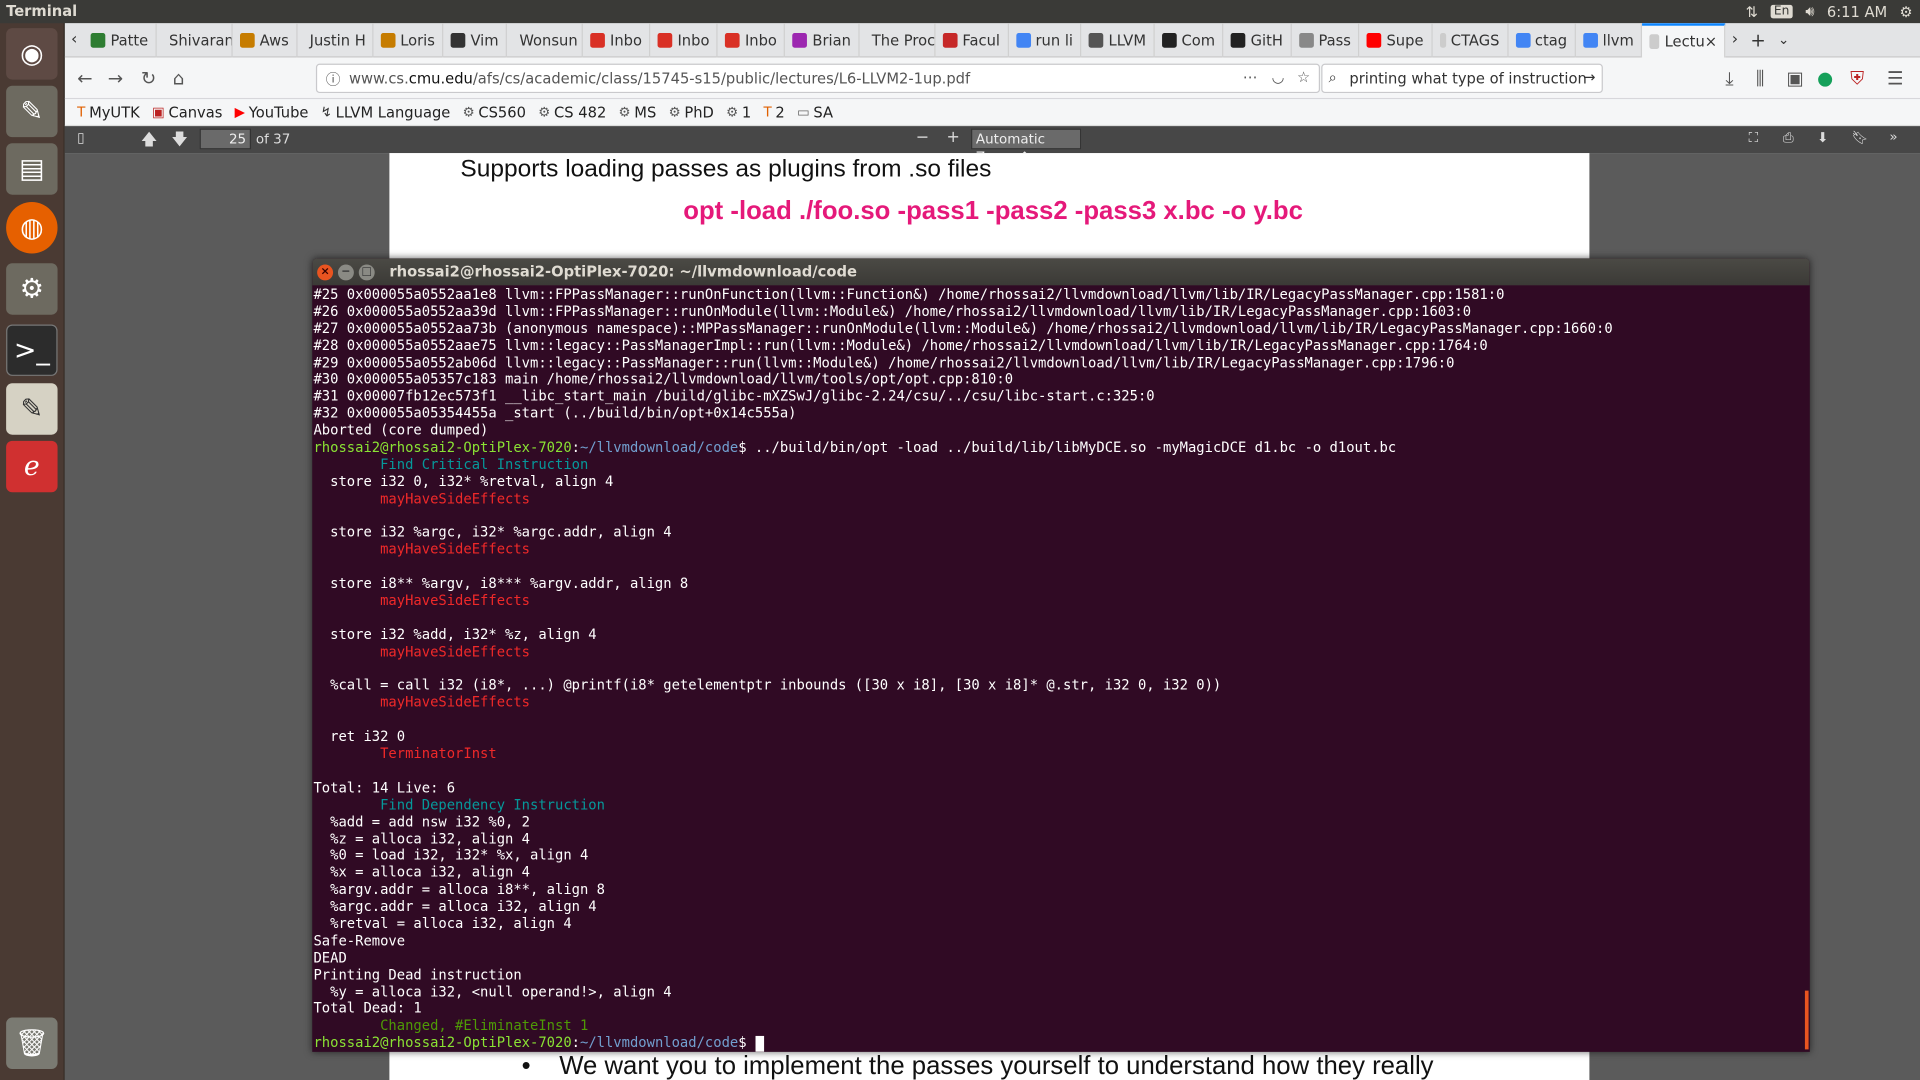  Describe the element at coordinates (32, 289) in the screenshot. I see `system-settings-icon: ⚙` at that location.